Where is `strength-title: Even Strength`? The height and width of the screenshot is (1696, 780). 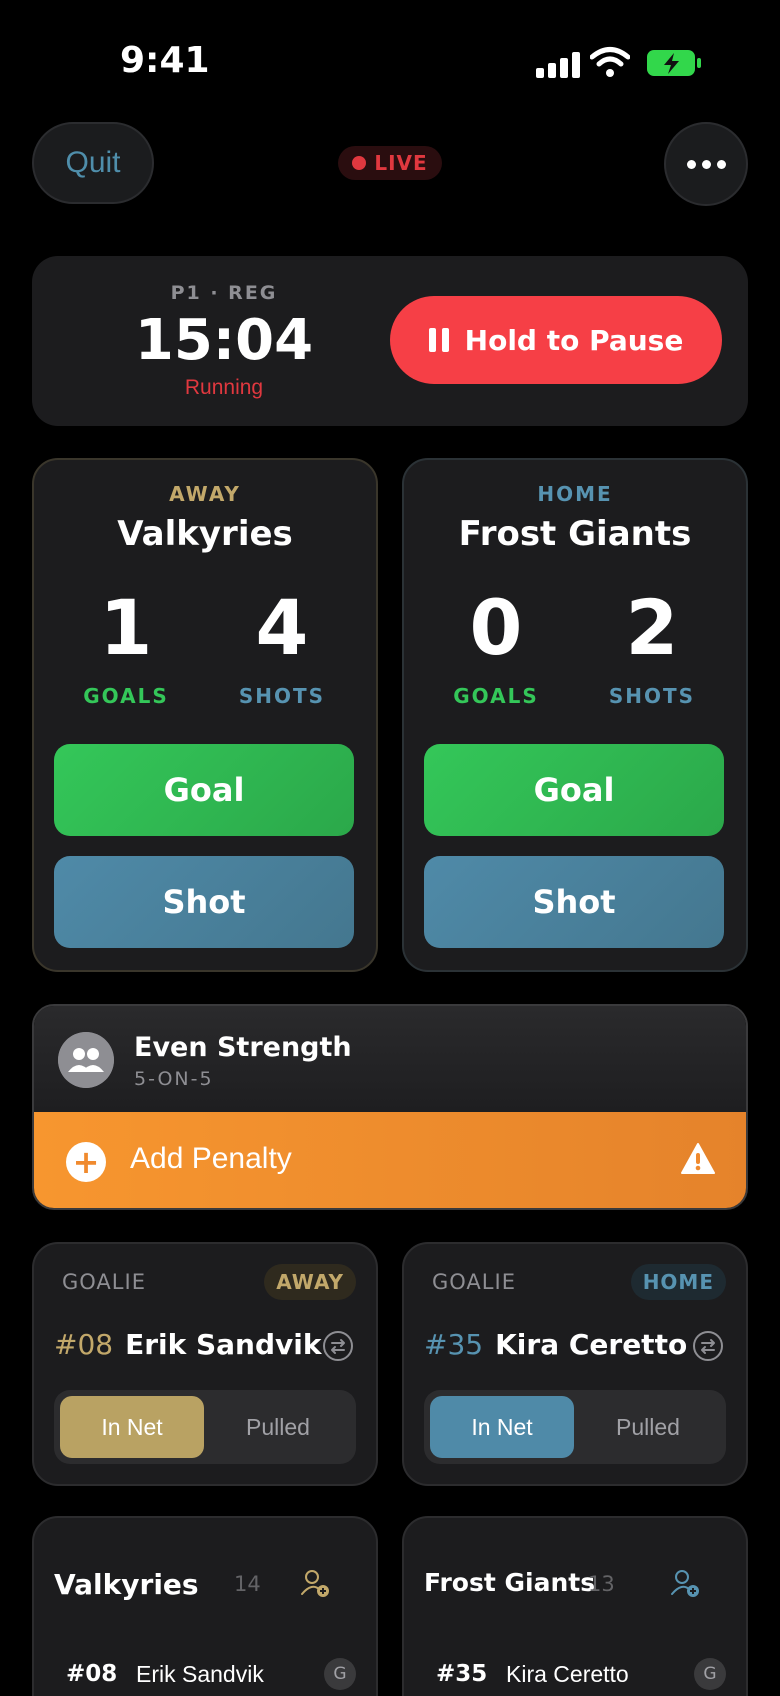 strength-title: Even Strength is located at coordinates (243, 1047).